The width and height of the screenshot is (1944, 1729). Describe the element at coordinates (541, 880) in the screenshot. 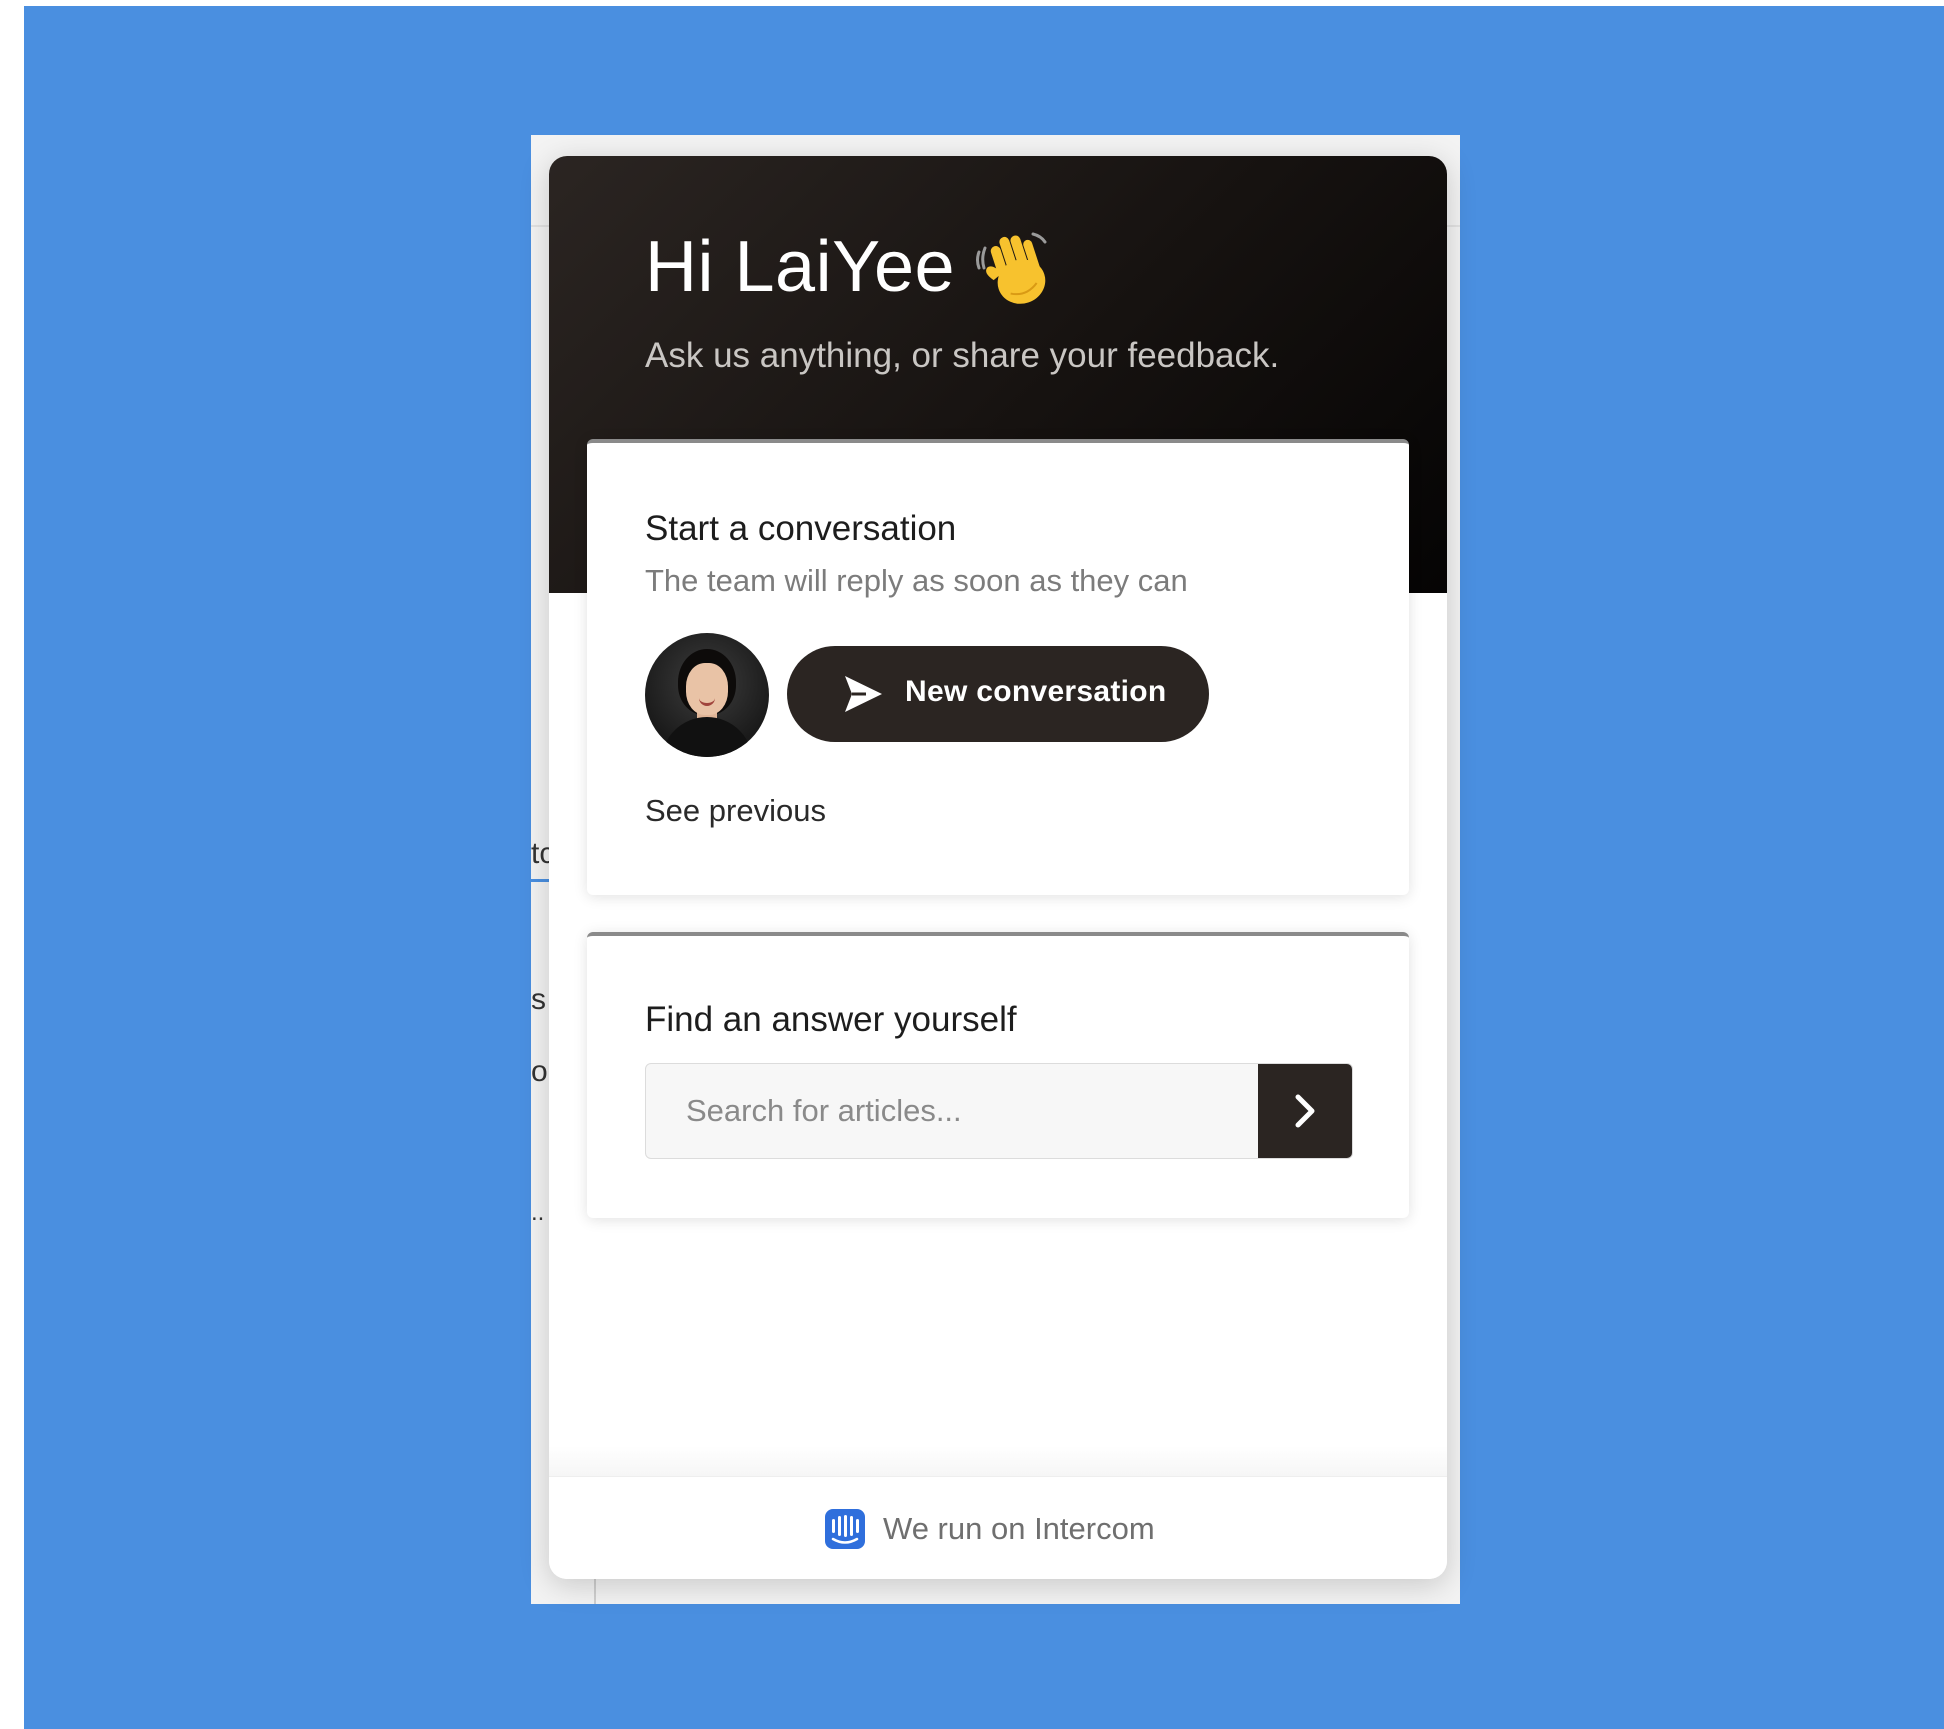

I see `link-underline` at that location.